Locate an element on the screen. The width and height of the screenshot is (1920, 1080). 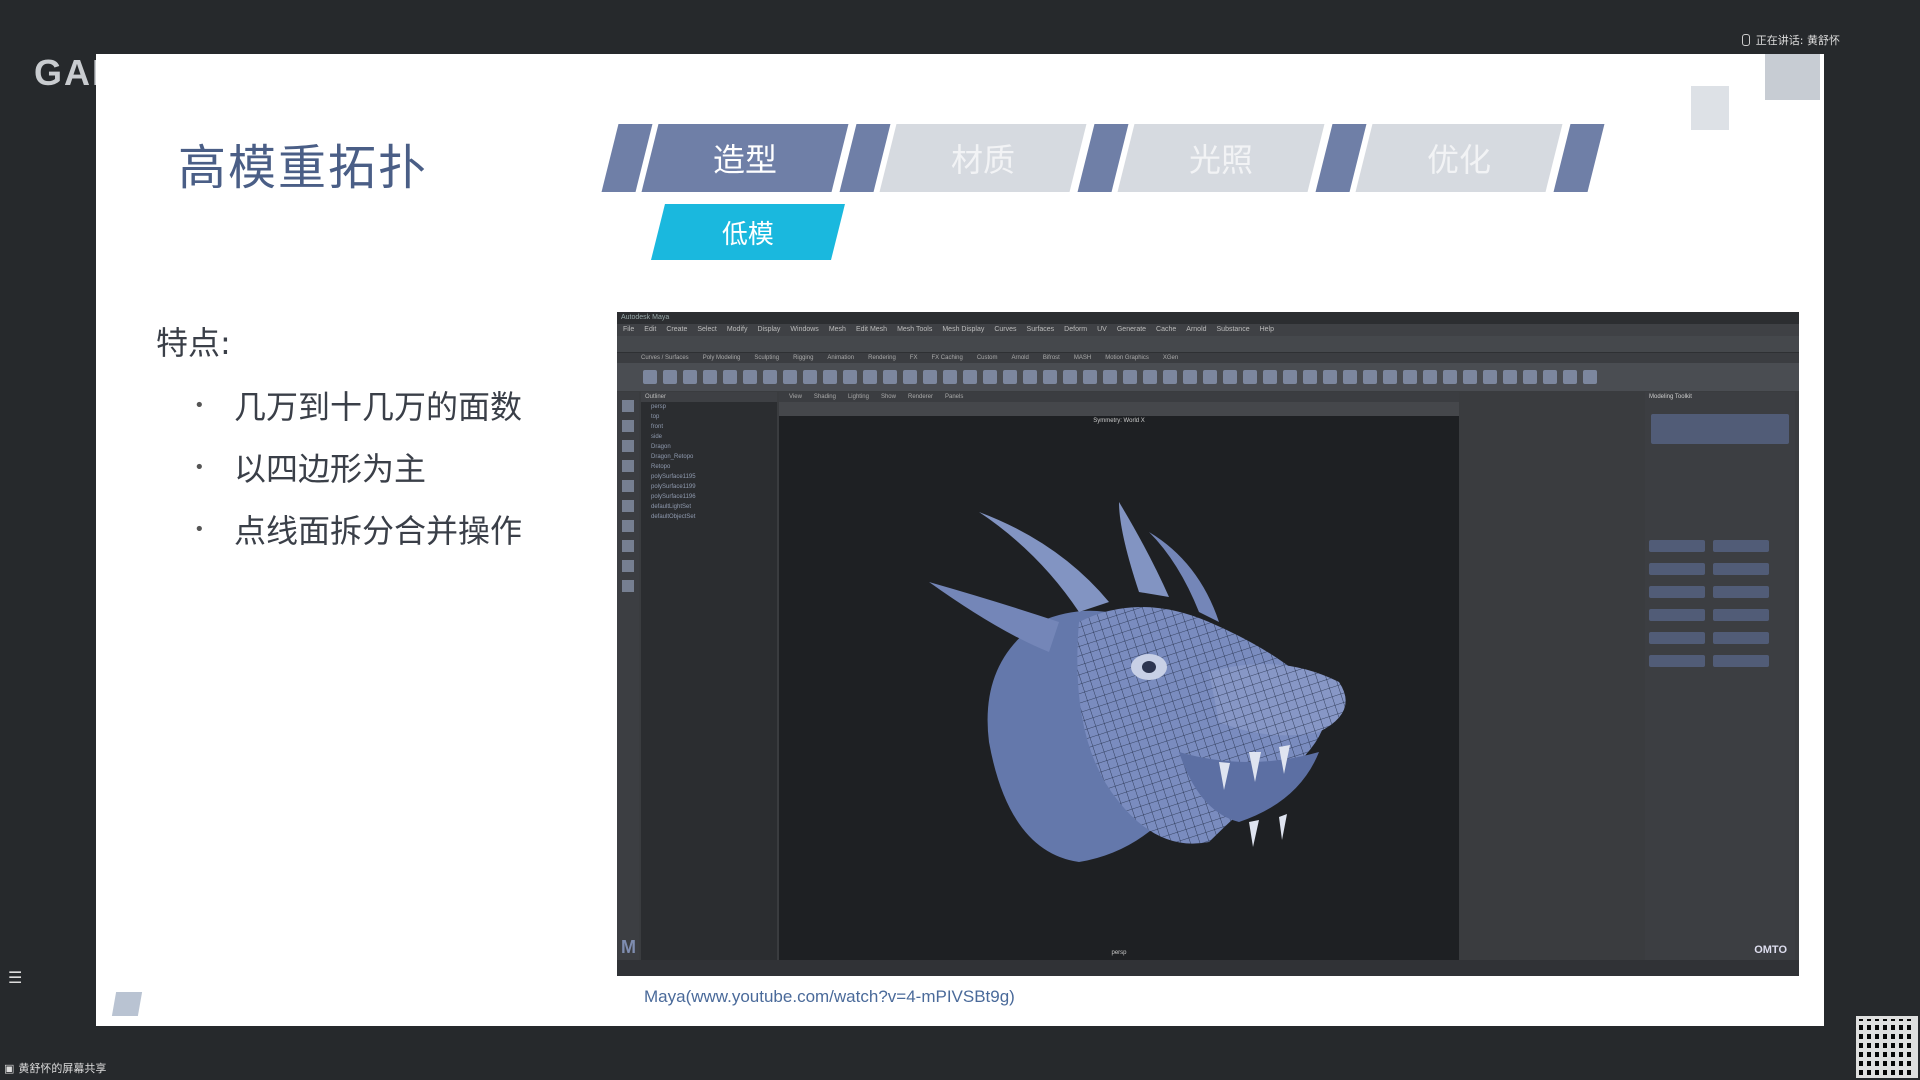
maya-menu-item: Display is located at coordinates (768, 330).